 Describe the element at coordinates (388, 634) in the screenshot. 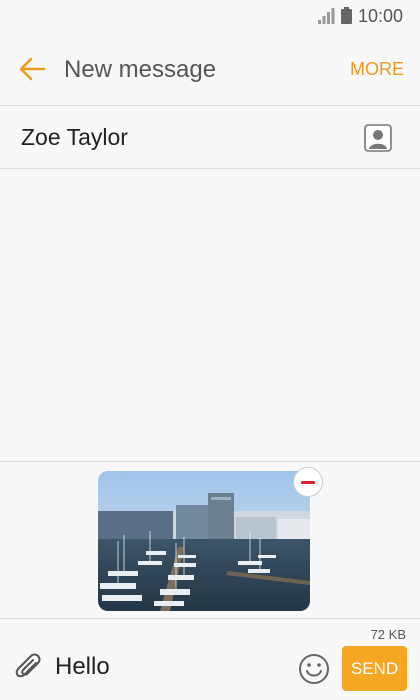

I see `message-size: 72 KB` at that location.